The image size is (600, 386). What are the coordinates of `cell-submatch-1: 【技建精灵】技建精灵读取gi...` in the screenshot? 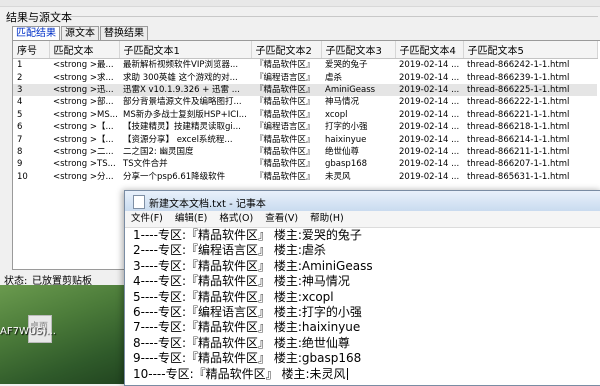 It's located at (182, 127).